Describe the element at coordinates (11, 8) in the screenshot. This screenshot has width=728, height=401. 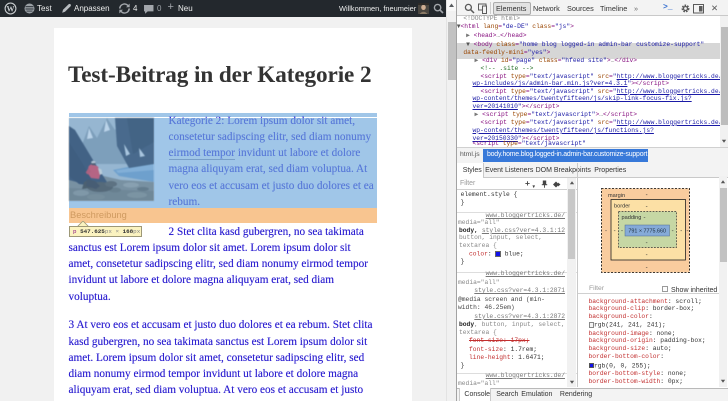
I see `svg-text: W` at that location.